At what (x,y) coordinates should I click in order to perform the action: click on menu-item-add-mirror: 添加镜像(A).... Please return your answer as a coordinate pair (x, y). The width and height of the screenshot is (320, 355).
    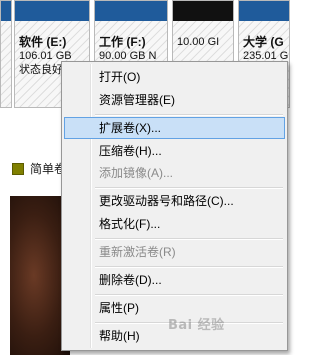
    Looking at the image, I should click on (174, 173).